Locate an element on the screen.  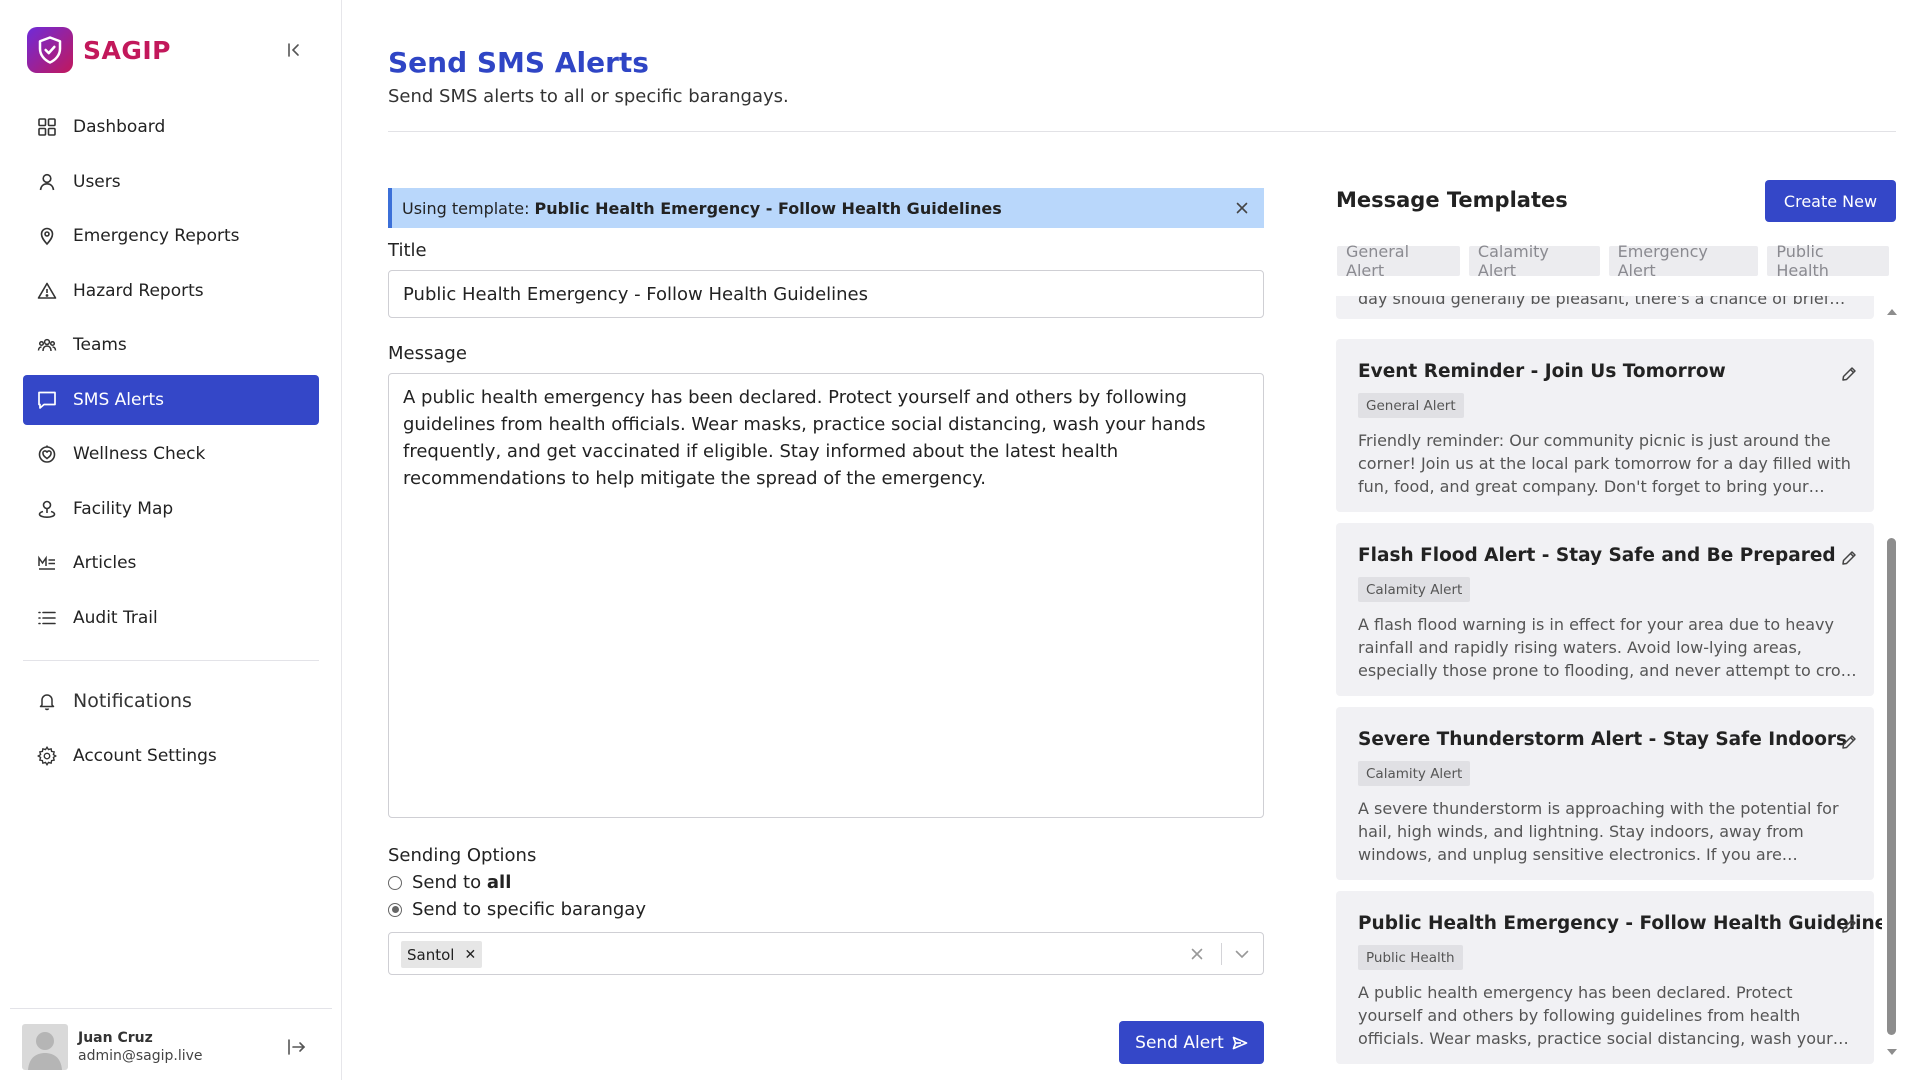
message-icon is located at coordinates (47, 400).